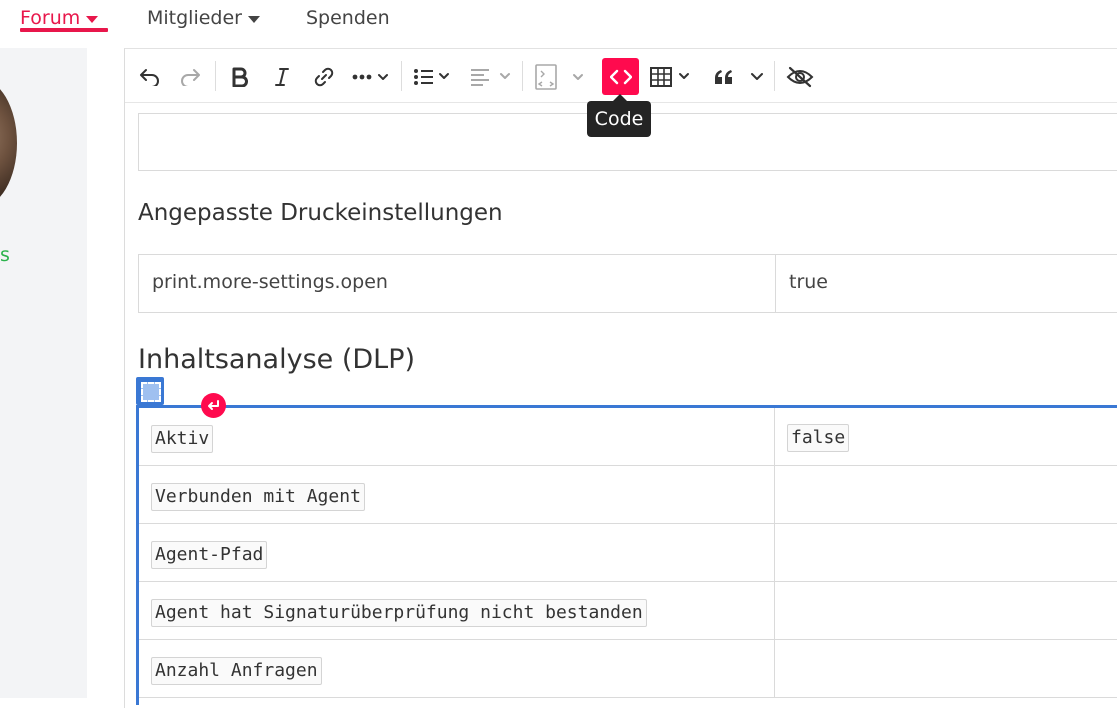  I want to click on redo-icon, so click(190, 77).